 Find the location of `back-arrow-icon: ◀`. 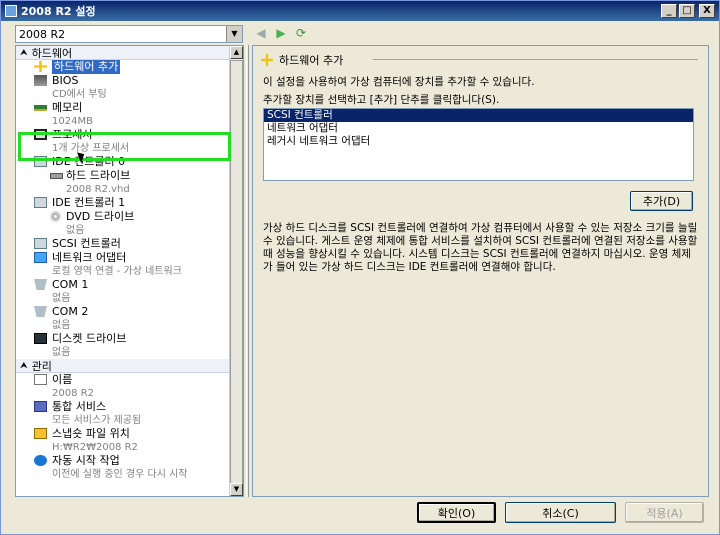

back-arrow-icon: ◀ is located at coordinates (261, 33).